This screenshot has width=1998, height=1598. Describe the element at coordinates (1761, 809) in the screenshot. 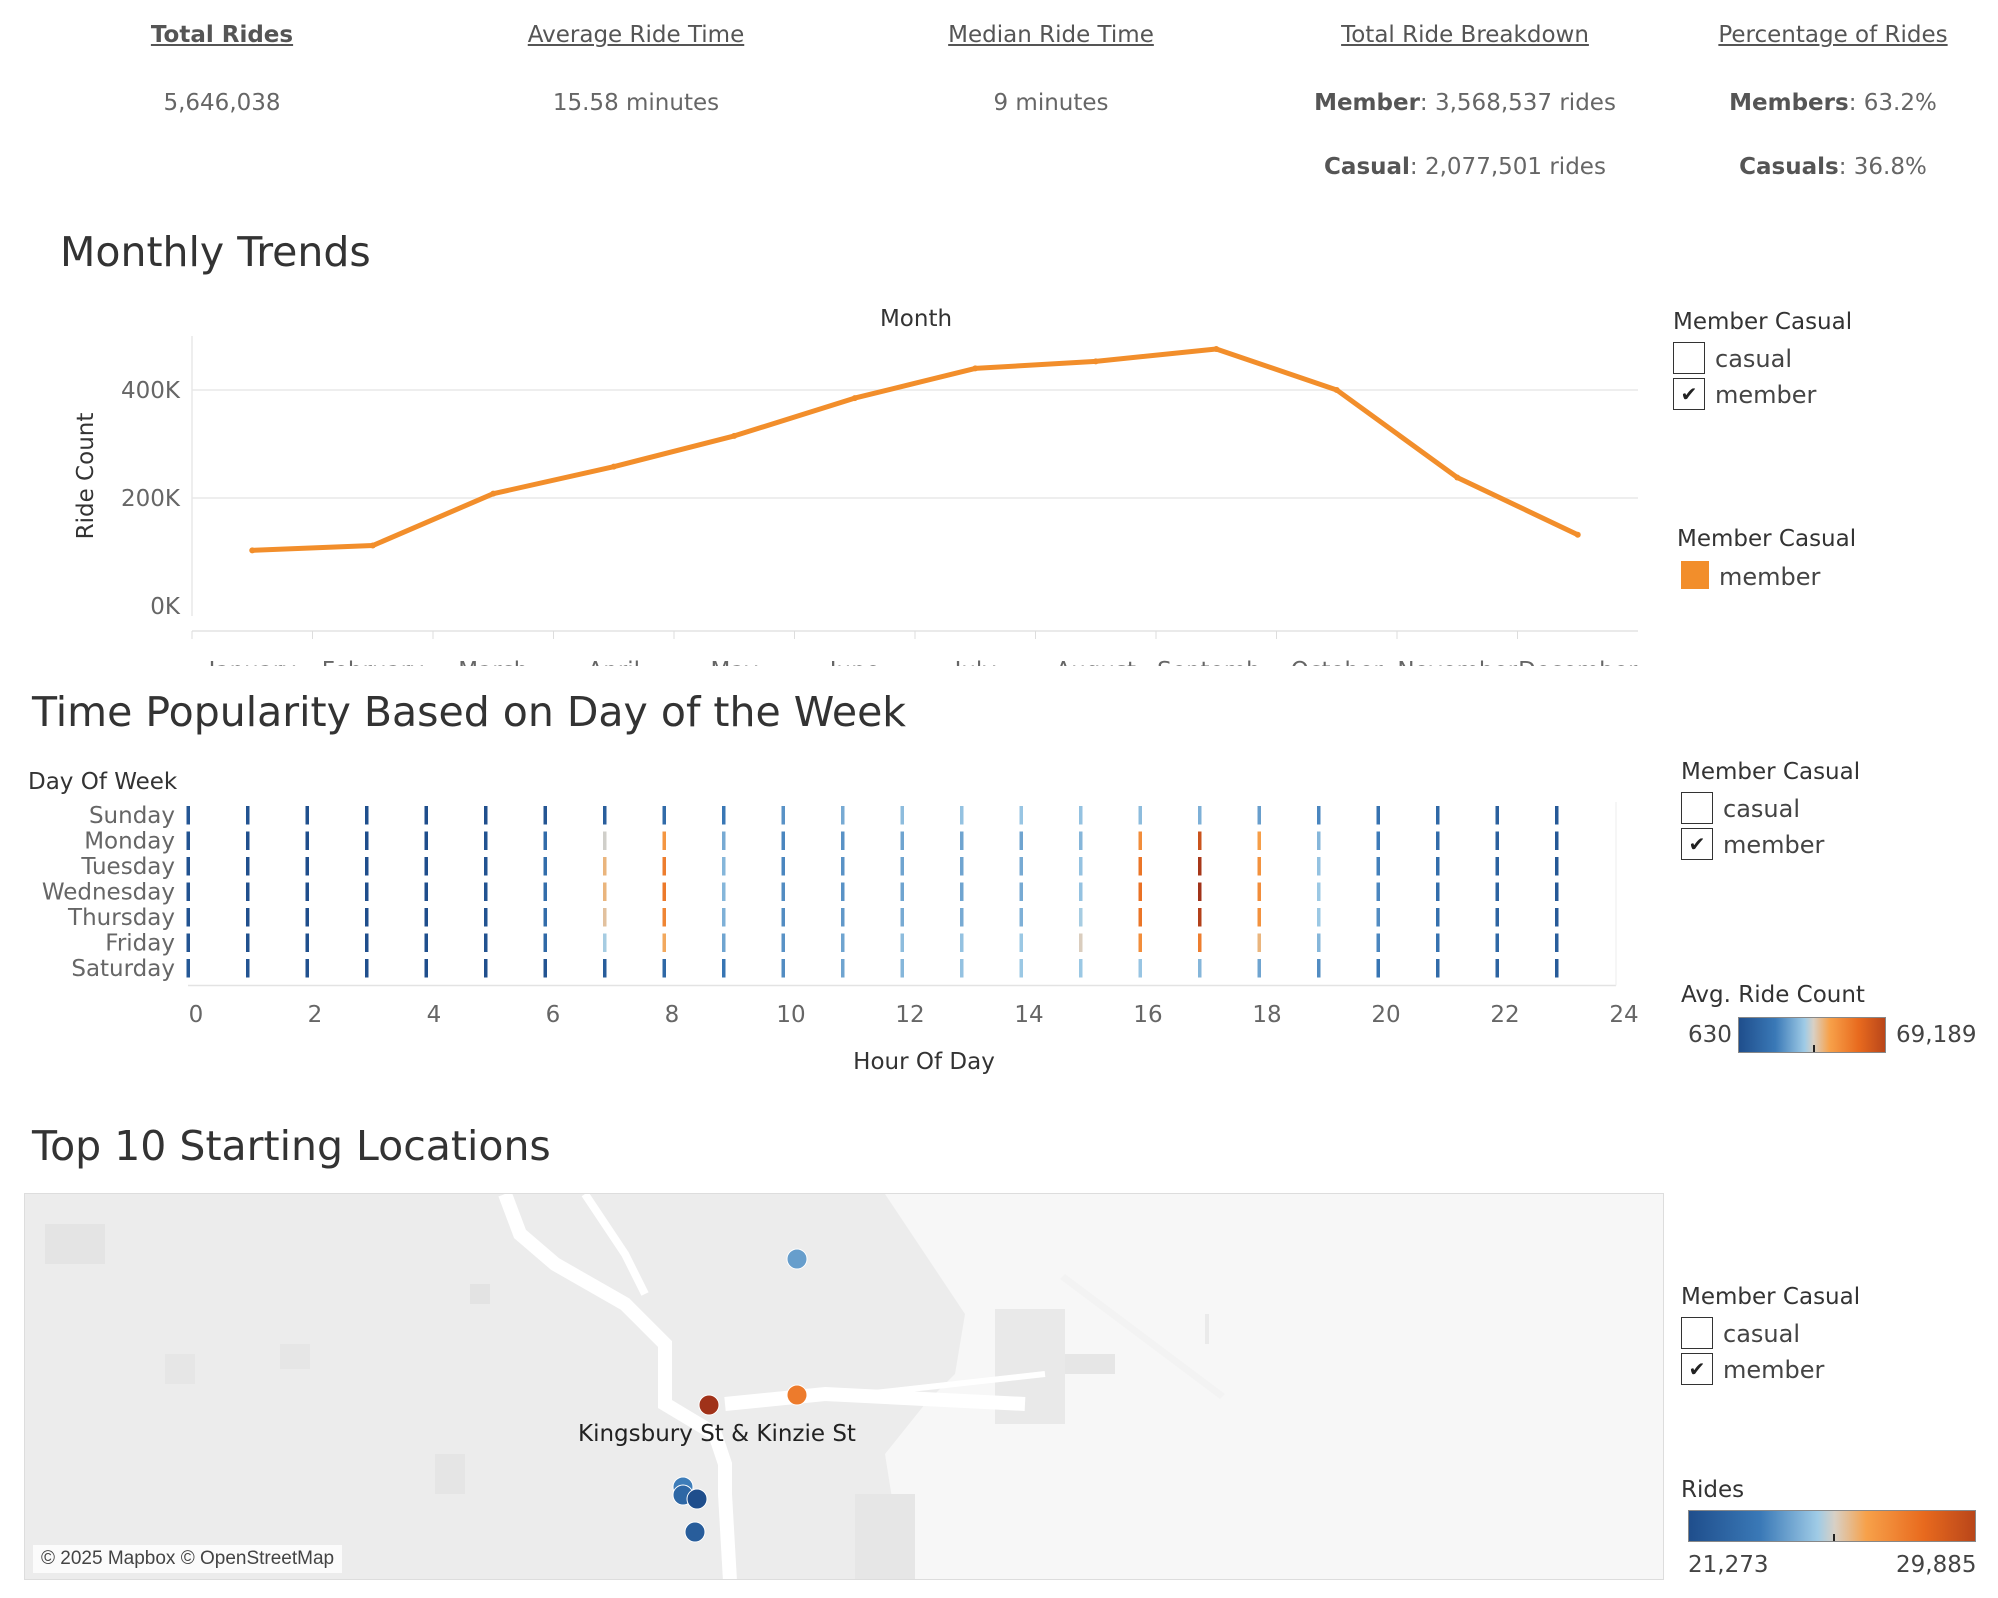

I see `weekly-filter-casual-label: casual` at that location.